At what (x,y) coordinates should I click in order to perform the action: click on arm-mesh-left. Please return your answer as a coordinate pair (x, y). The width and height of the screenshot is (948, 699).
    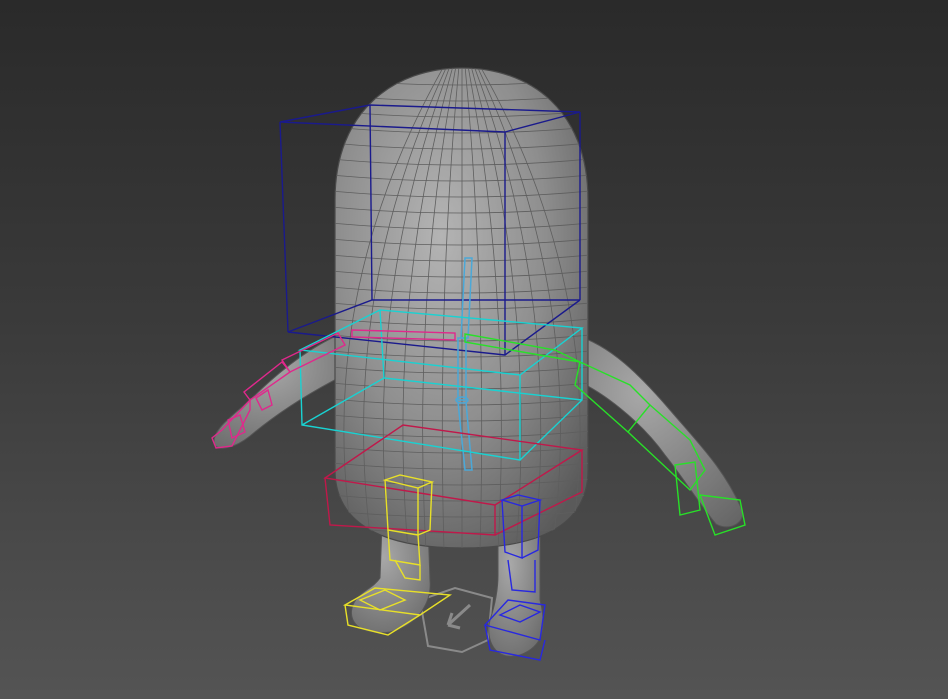
    Looking at the image, I should click on (282, 389).